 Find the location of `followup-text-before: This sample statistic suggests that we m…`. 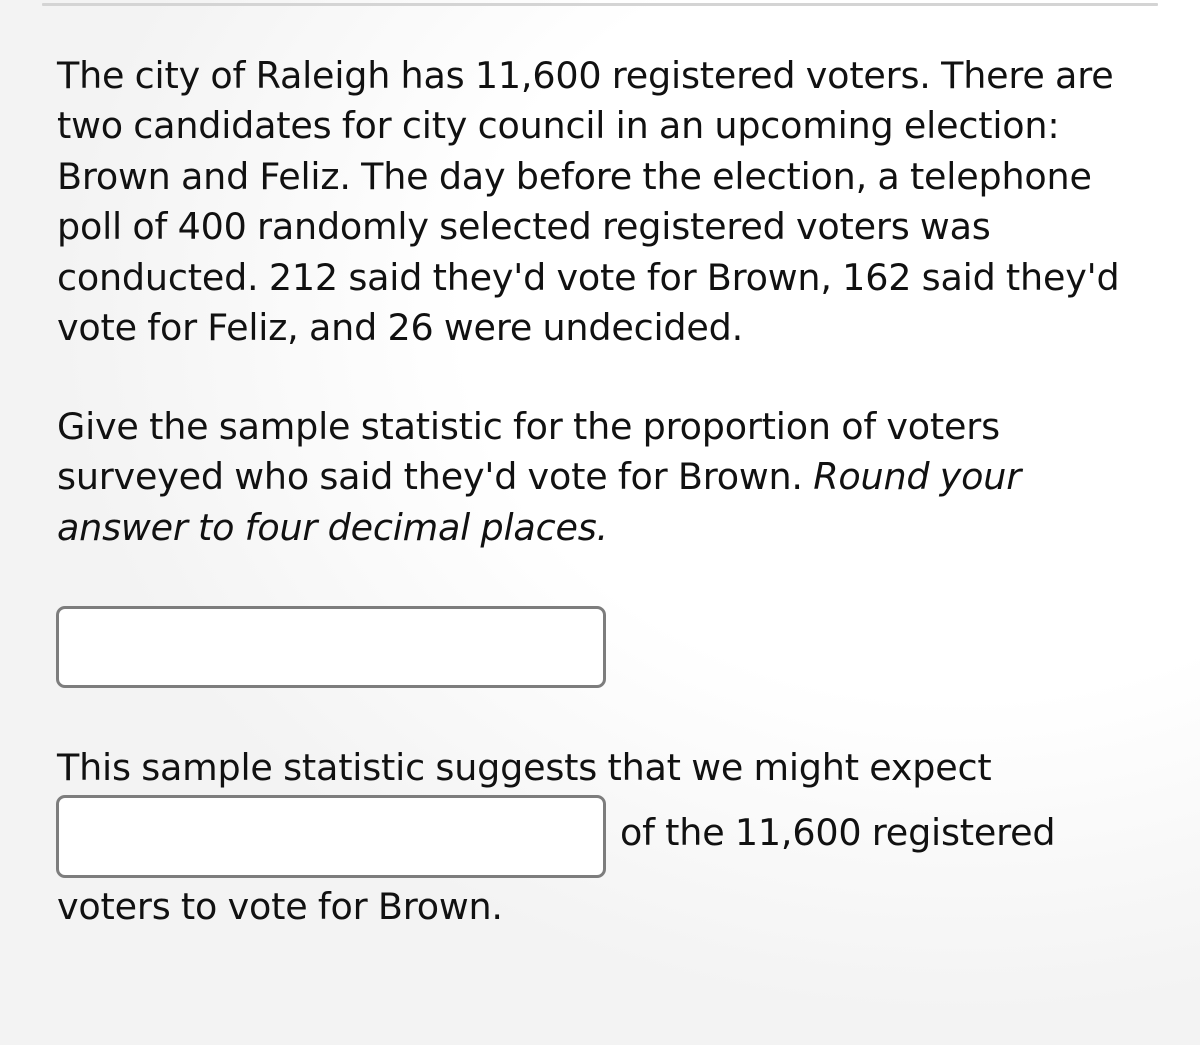

followup-text-before: This sample statistic suggests that we m… is located at coordinates (524, 767).